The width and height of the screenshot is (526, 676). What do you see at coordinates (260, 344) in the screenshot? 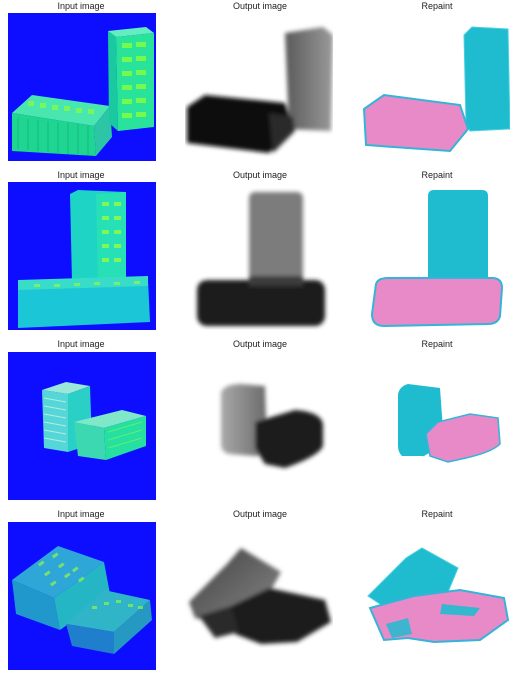
I see `label-output-image-row3: Output image` at bounding box center [260, 344].